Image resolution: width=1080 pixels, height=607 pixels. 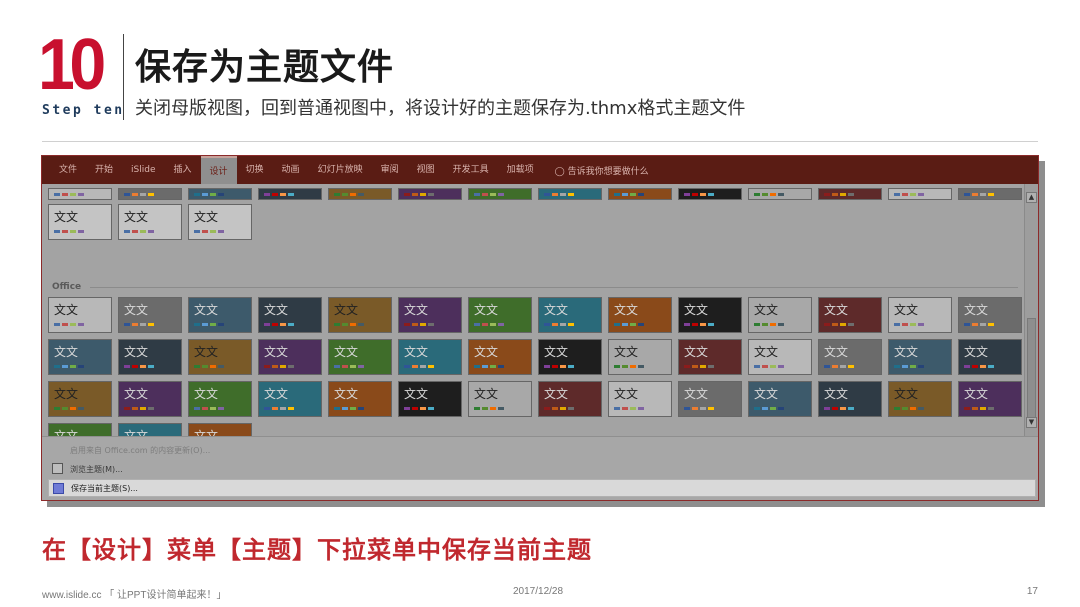 What do you see at coordinates (68, 170) in the screenshot?
I see `ribbon-tab: 文件` at bounding box center [68, 170].